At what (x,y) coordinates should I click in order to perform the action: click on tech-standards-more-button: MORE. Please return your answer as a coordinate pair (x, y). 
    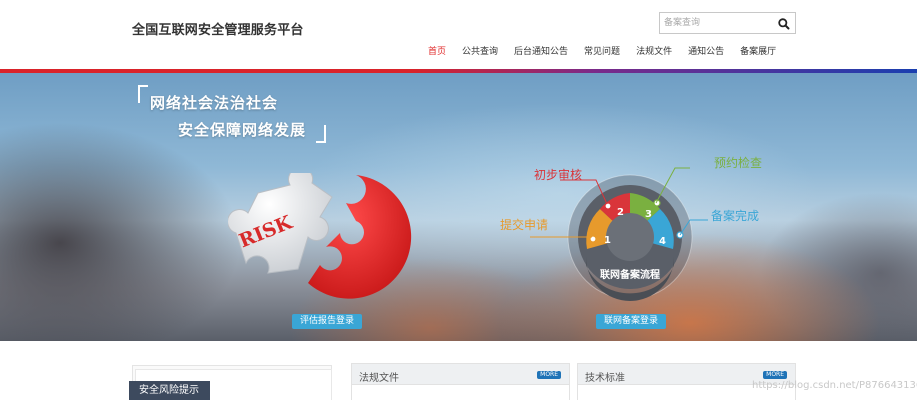
    Looking at the image, I should click on (775, 375).